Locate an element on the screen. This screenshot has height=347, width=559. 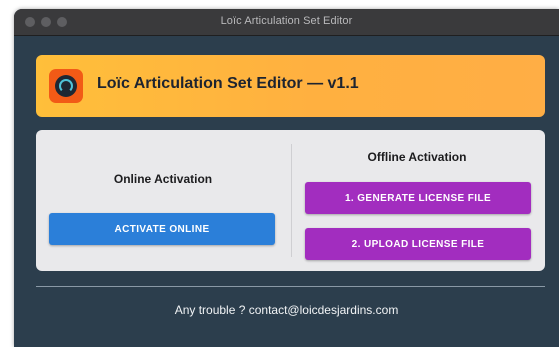
footer-divider is located at coordinates (290, 286).